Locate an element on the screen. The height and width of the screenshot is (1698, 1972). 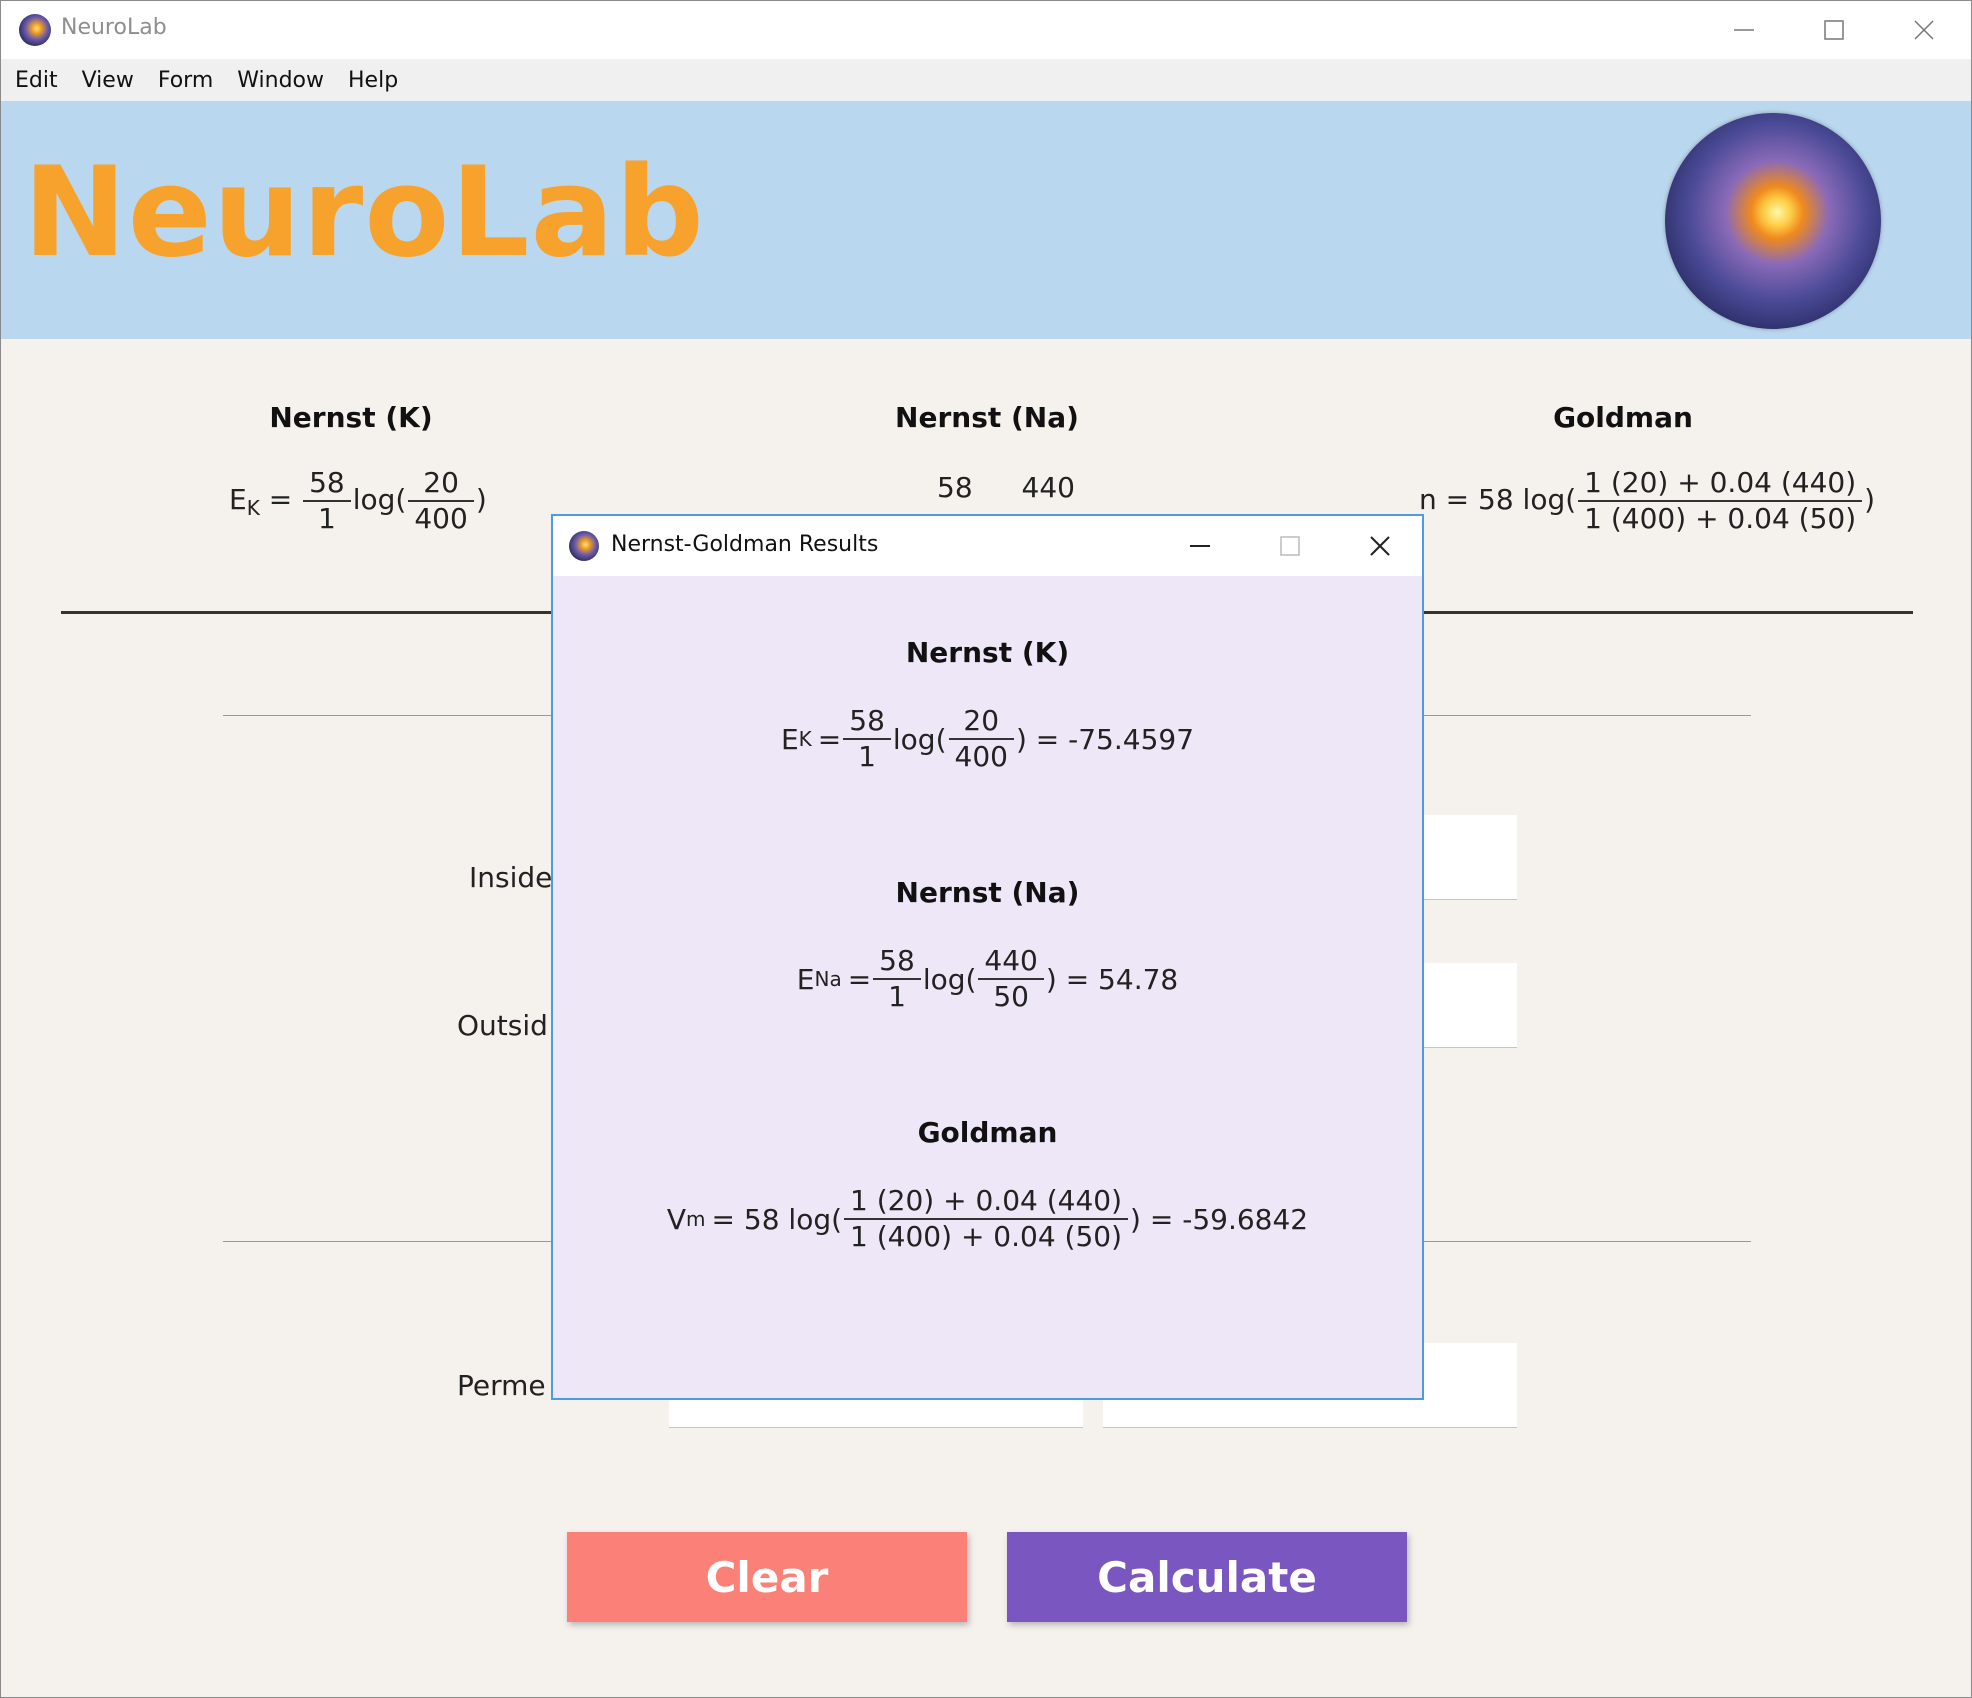
dialog-minimize-button is located at coordinates (1200, 546).